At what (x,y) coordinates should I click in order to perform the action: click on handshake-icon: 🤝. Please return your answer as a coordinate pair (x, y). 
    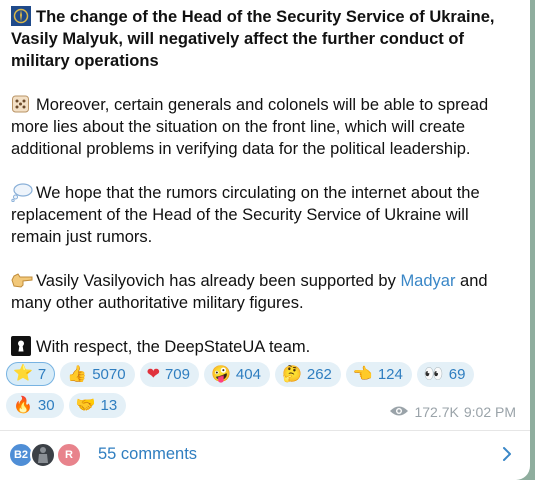
    Looking at the image, I should click on (85, 405).